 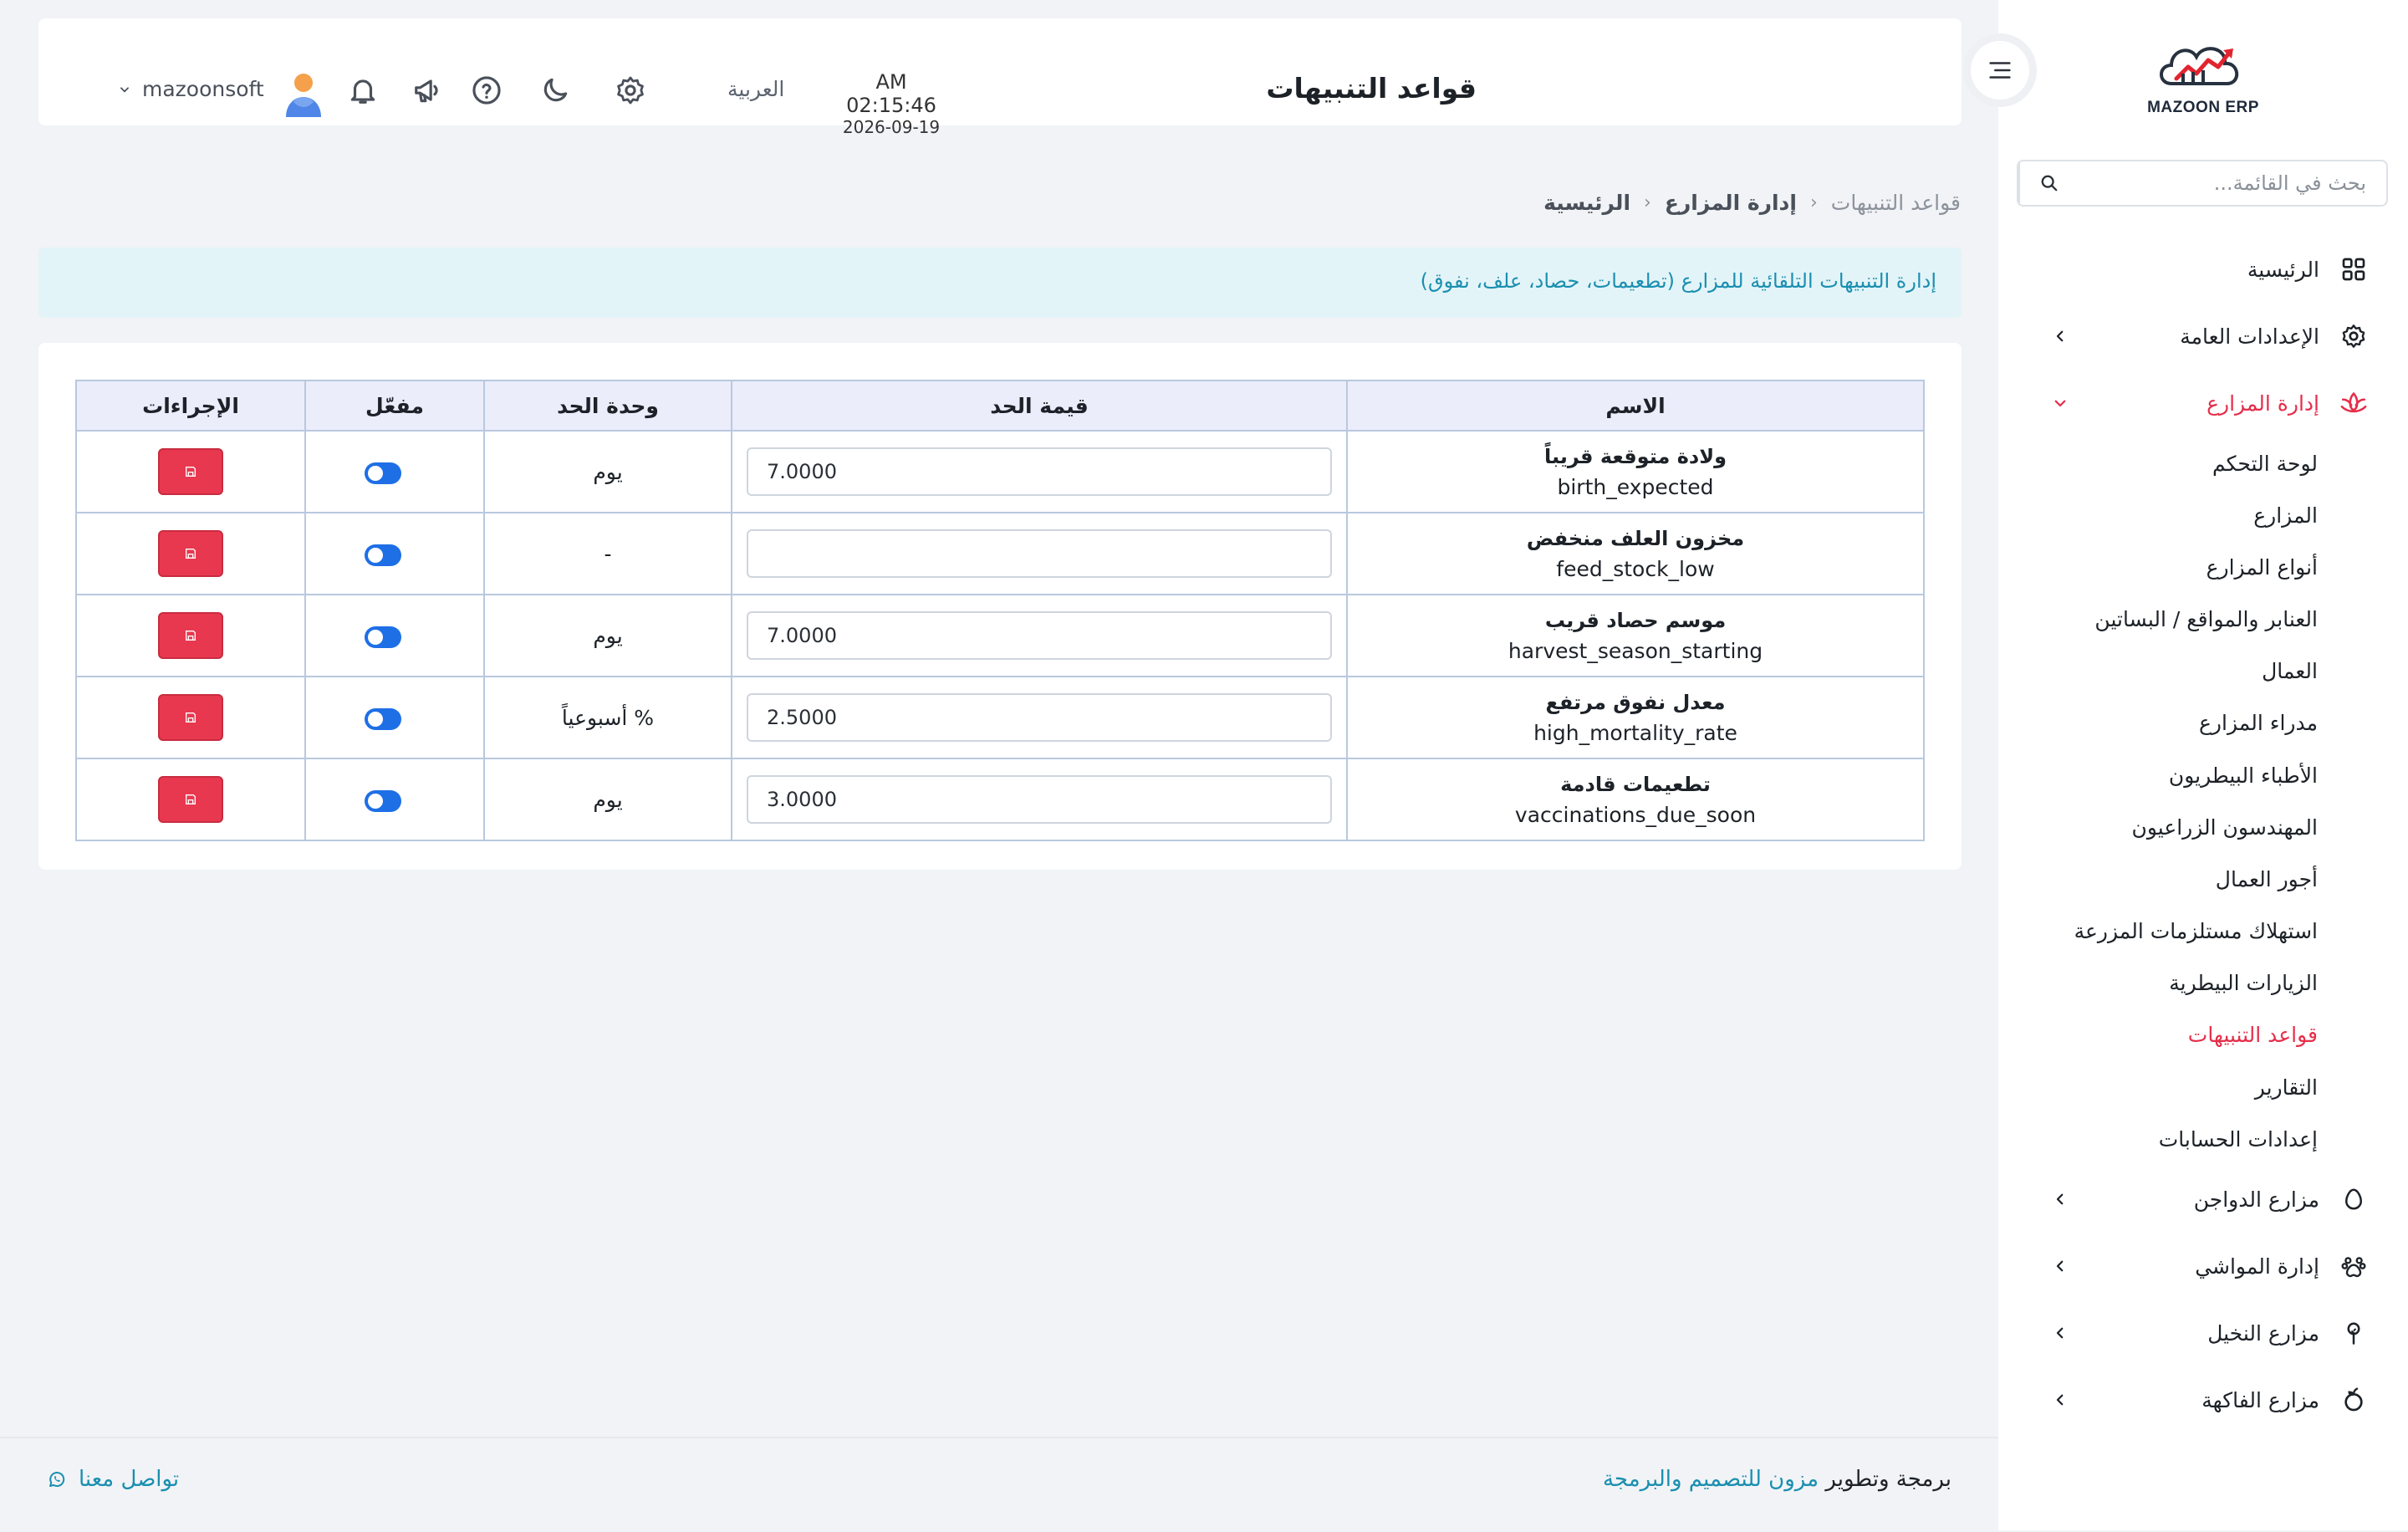 I want to click on sidebar-subitem-supplies-consumption: استهلاك مستلزمات المزرعة, so click(x=2196, y=931).